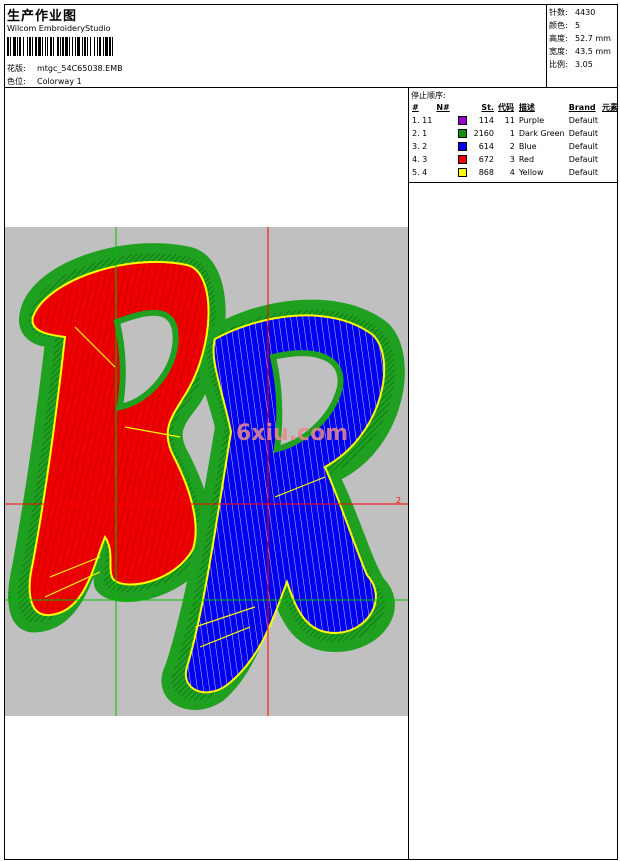 This screenshot has width=620, height=861. Describe the element at coordinates (16, 81) in the screenshot. I see `colorway-label: 色位:` at that location.